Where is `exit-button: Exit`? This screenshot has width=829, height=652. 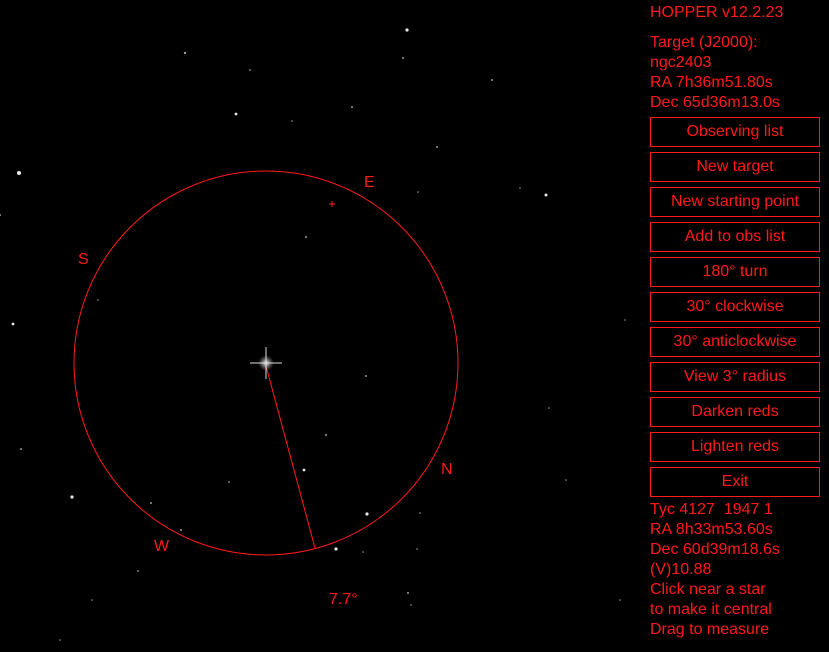 exit-button: Exit is located at coordinates (735, 482).